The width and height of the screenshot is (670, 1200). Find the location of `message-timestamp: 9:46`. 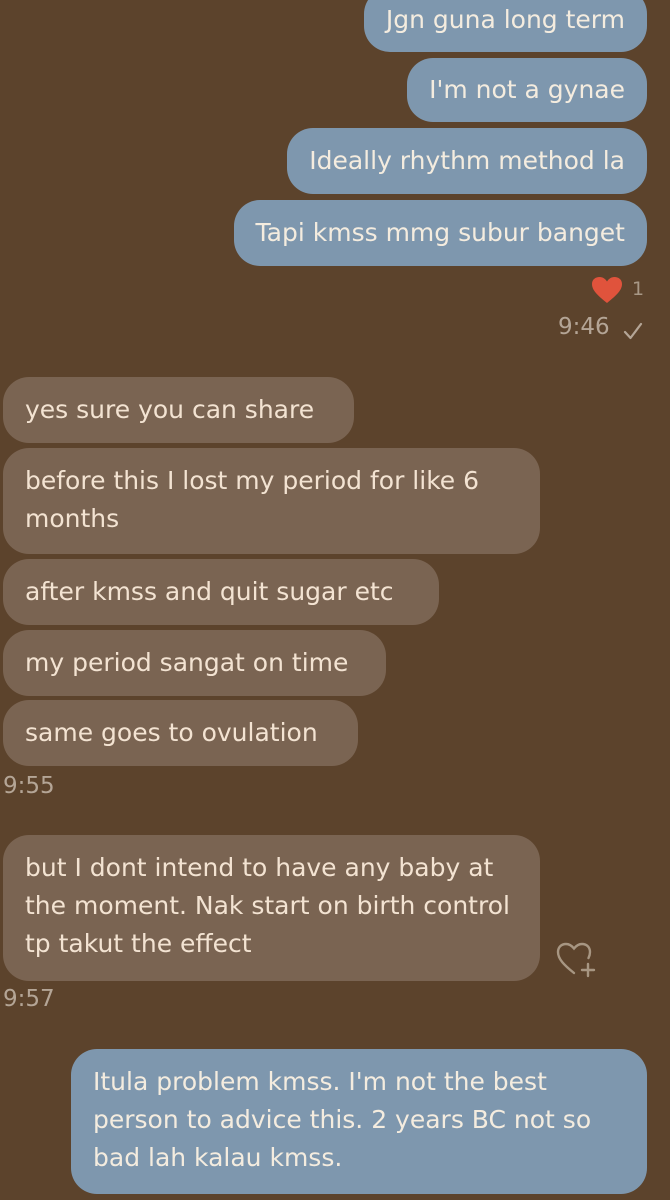

message-timestamp: 9:46 is located at coordinates (584, 327).